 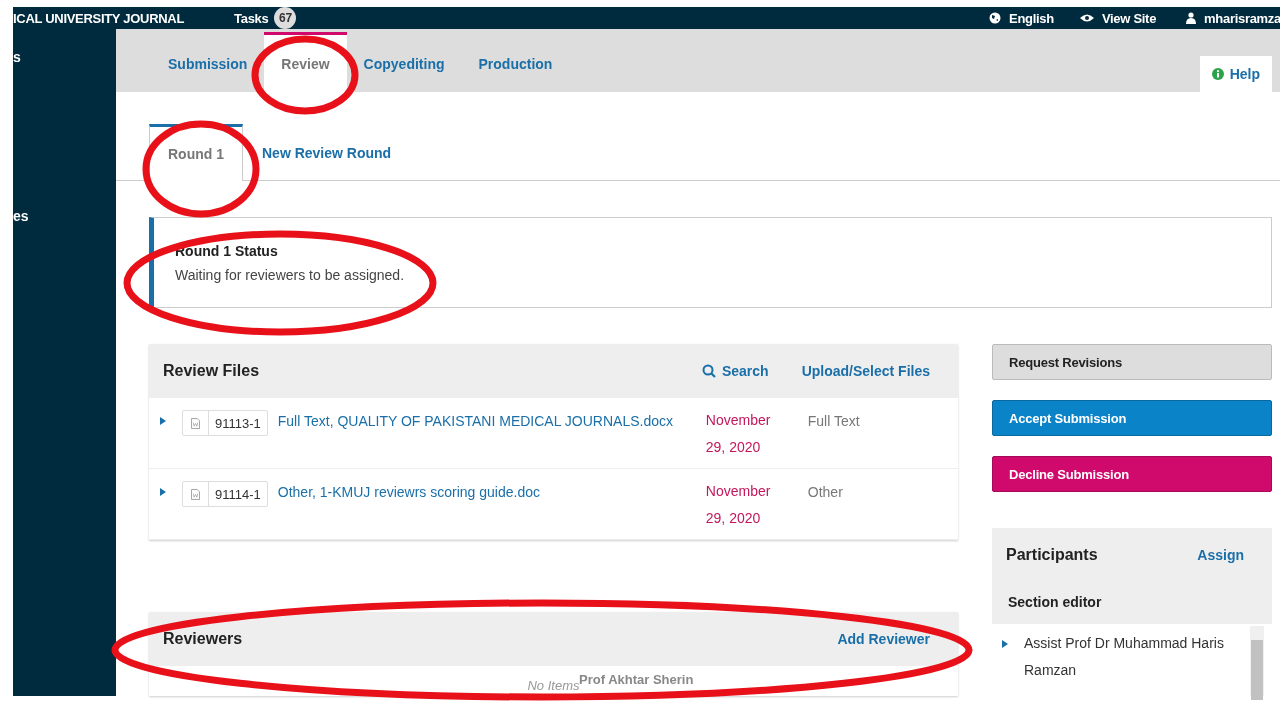 I want to click on empty-message: No Items, so click(x=553, y=686).